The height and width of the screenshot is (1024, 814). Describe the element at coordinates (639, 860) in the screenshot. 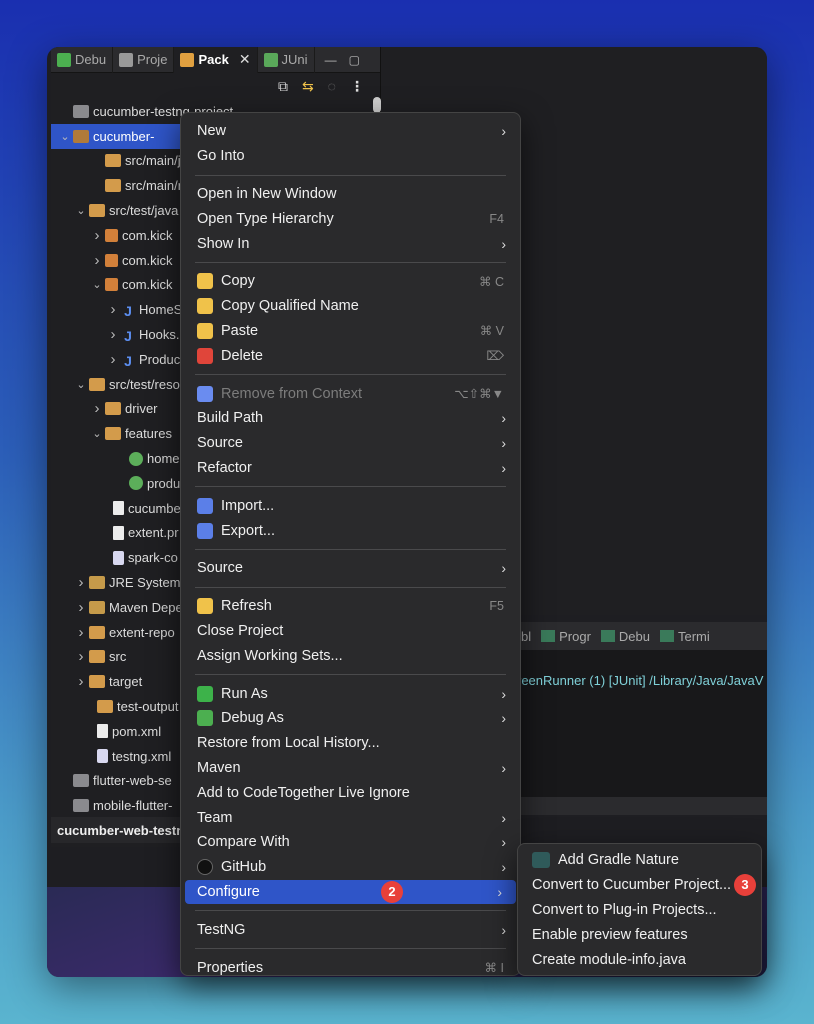

I see `submenu-item-add-gradle-nature: Add Gradle Nature` at that location.